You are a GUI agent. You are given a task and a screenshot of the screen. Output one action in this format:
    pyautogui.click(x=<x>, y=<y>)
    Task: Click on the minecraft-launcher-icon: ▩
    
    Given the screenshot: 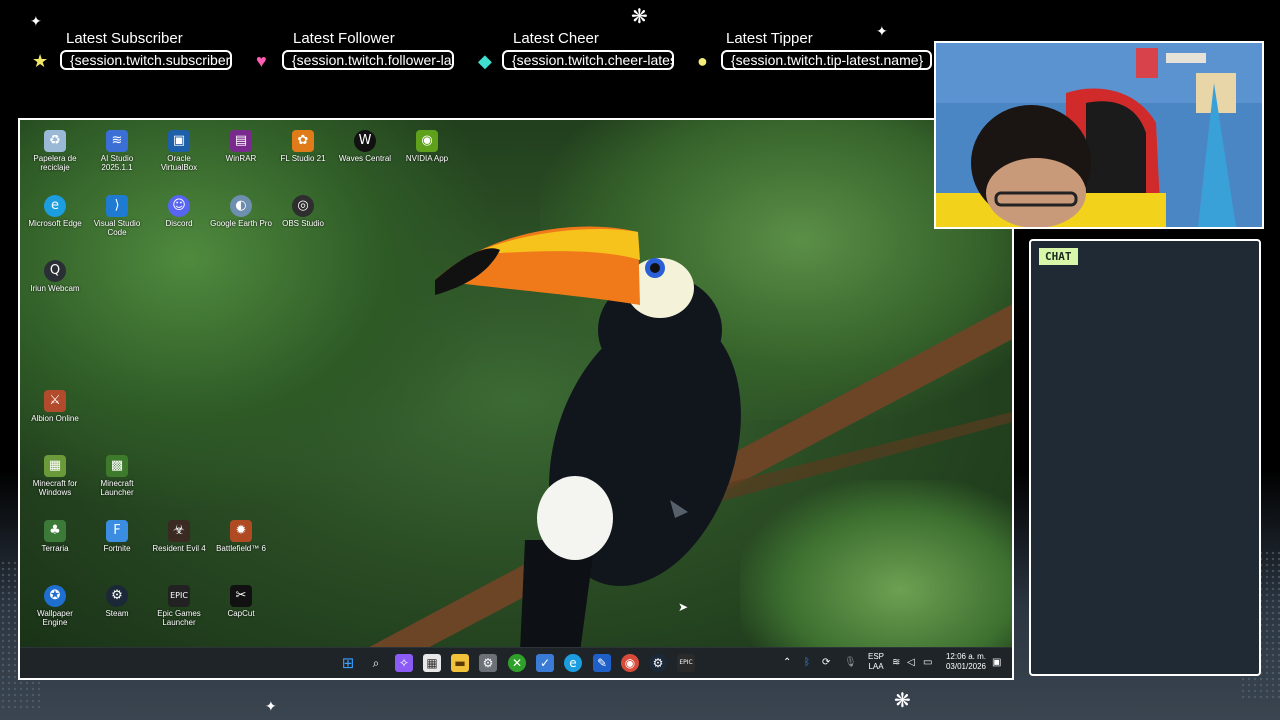 What is the action you would take?
    pyautogui.click(x=117, y=466)
    